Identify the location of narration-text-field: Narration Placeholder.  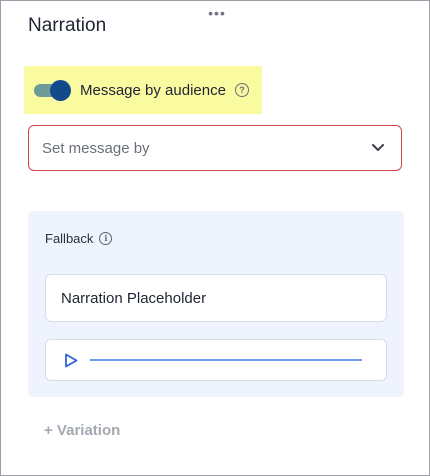
(216, 298).